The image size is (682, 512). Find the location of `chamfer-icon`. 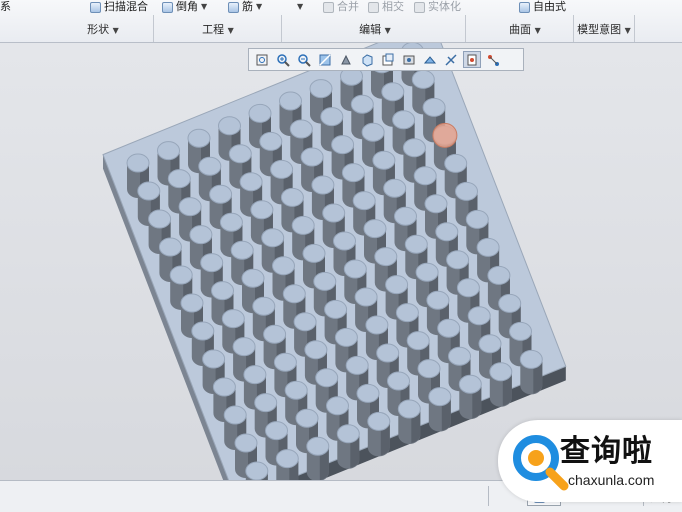

chamfer-icon is located at coordinates (167, 7).